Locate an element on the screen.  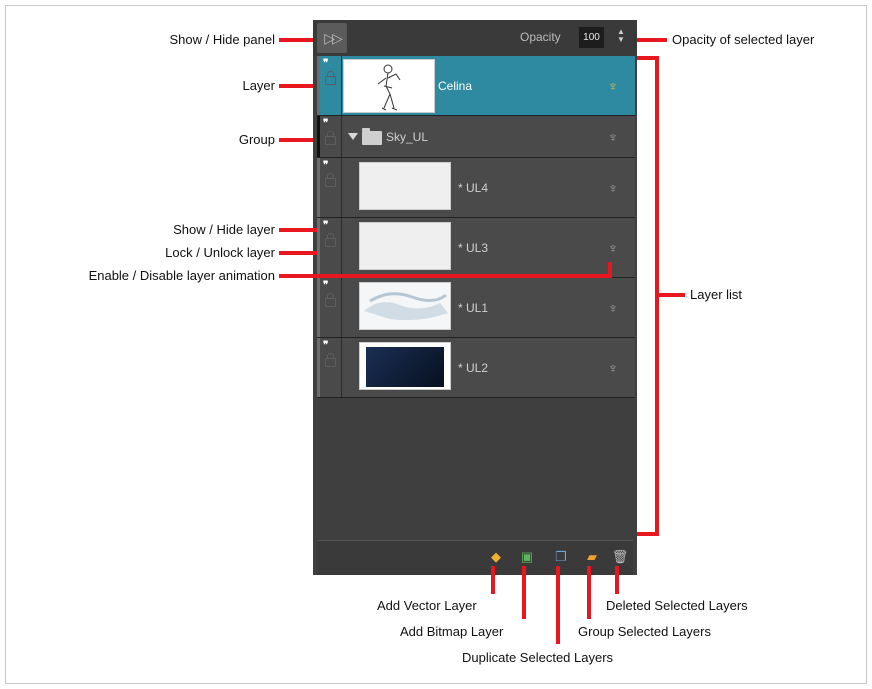
expand-triangle-icon is located at coordinates (353, 136).